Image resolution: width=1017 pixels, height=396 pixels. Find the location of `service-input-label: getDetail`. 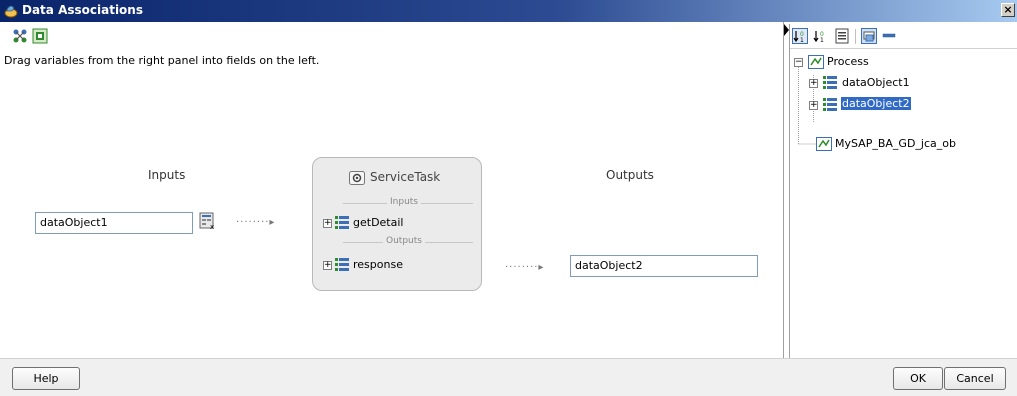

service-input-label: getDetail is located at coordinates (378, 222).